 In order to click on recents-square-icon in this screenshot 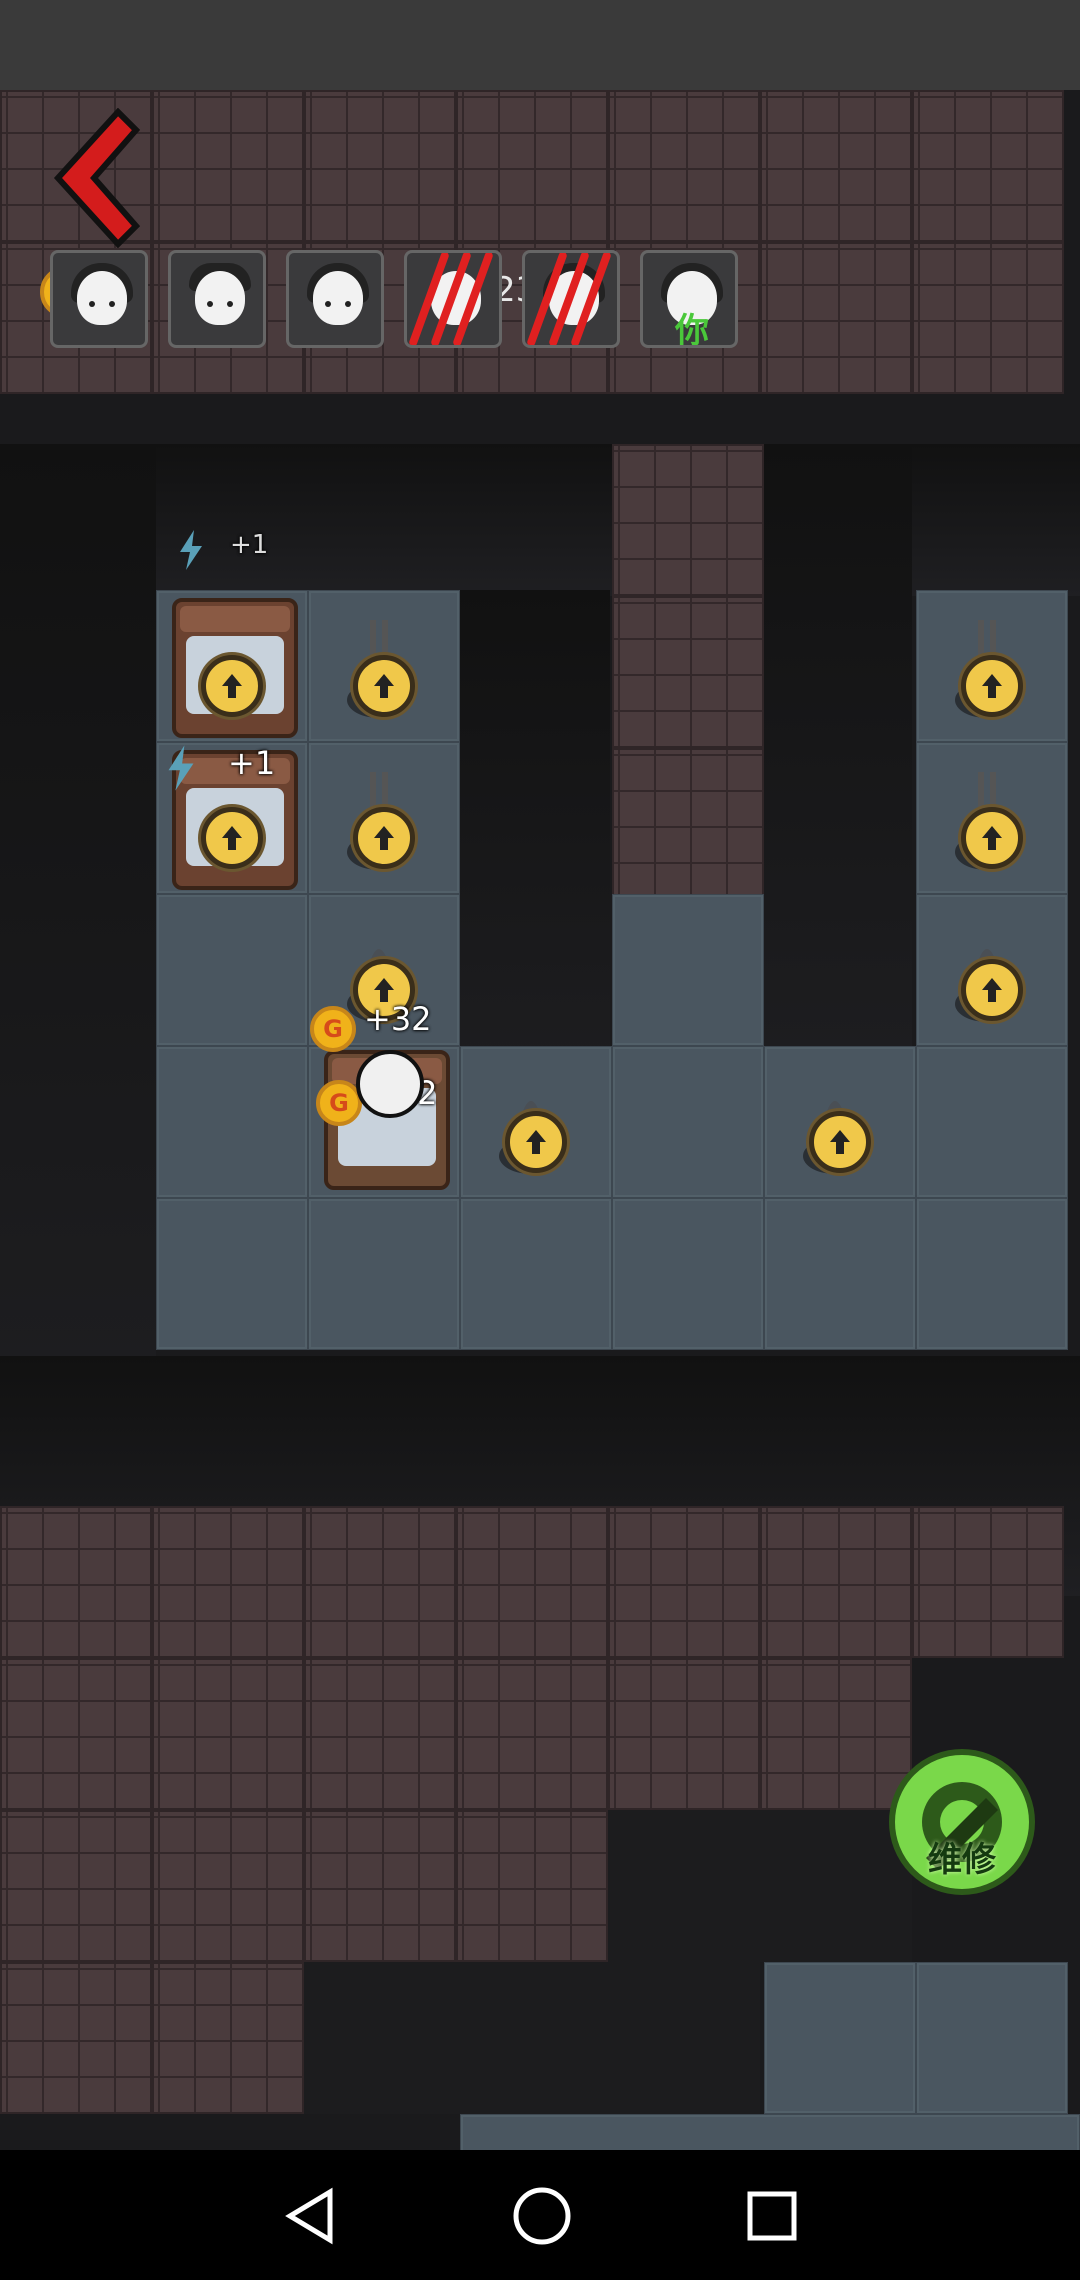, I will do `click(772, 2216)`.